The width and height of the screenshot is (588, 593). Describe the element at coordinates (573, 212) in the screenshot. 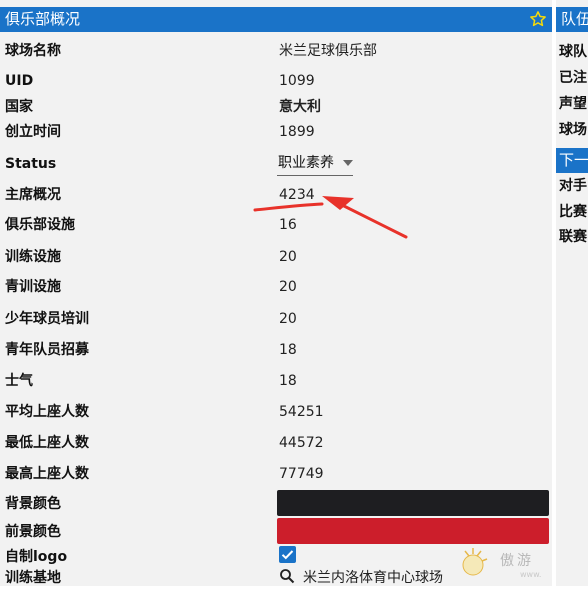

I see `match-label: 比赛` at that location.